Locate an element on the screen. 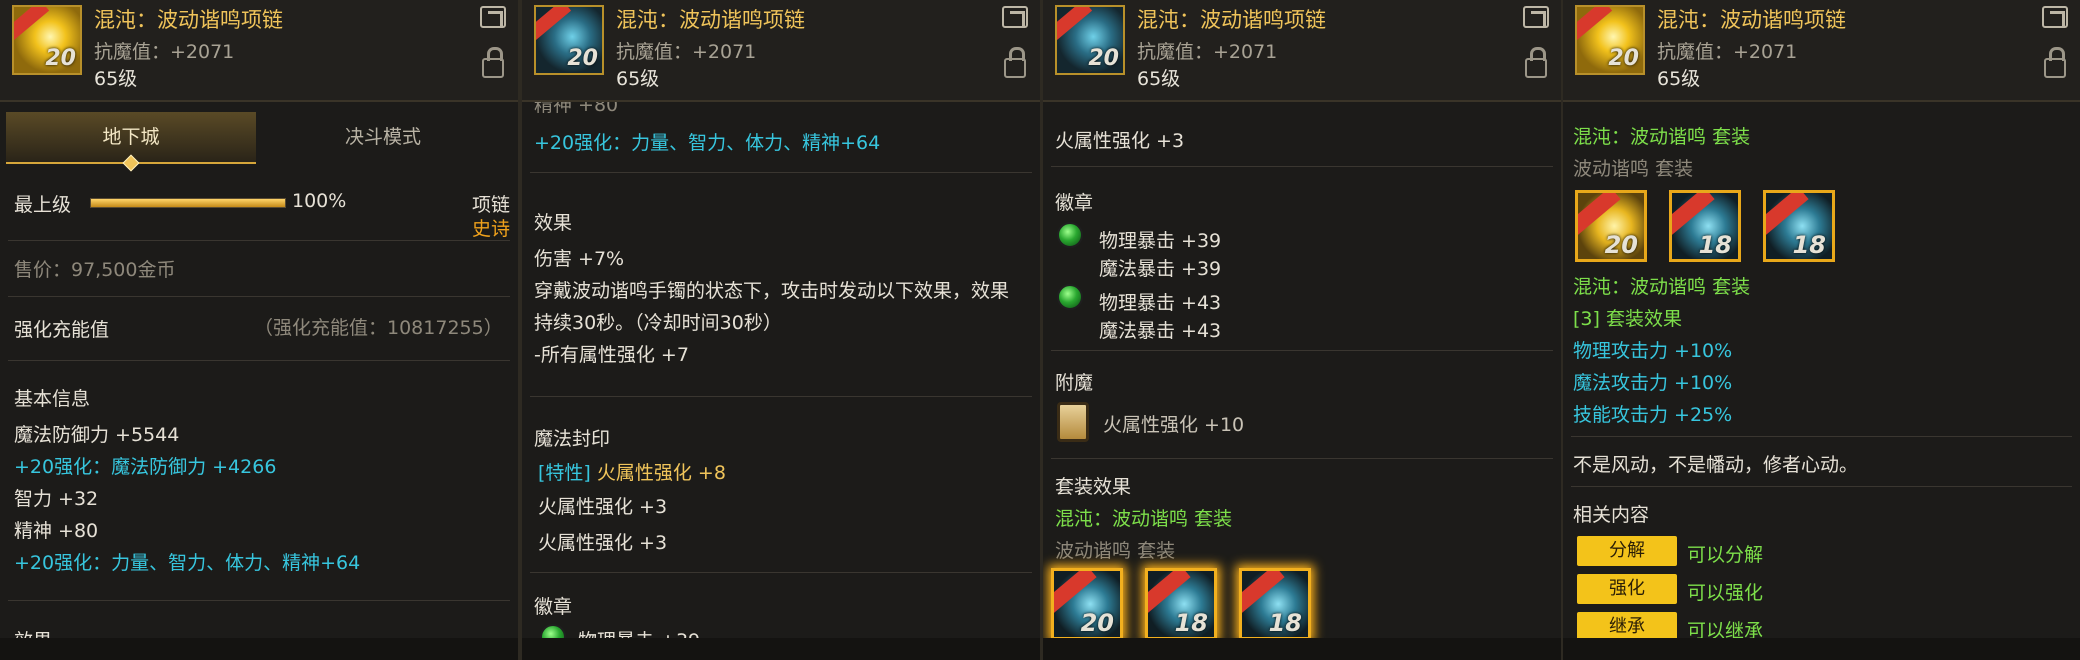 The width and height of the screenshot is (2080, 660). effect-line: -所有属性强化 +7 is located at coordinates (611, 355).